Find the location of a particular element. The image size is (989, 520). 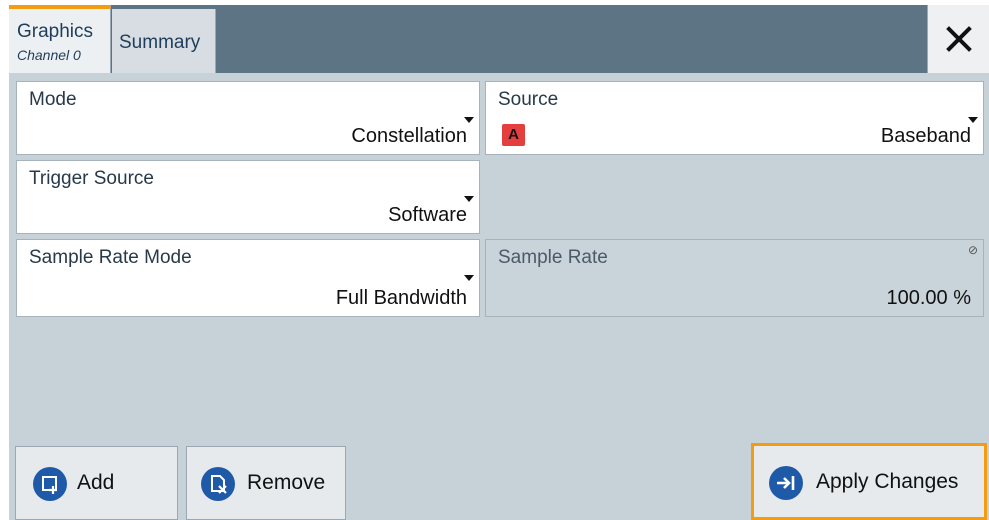

tab-graphics: Graphics Channel 0 is located at coordinates (60, 39).